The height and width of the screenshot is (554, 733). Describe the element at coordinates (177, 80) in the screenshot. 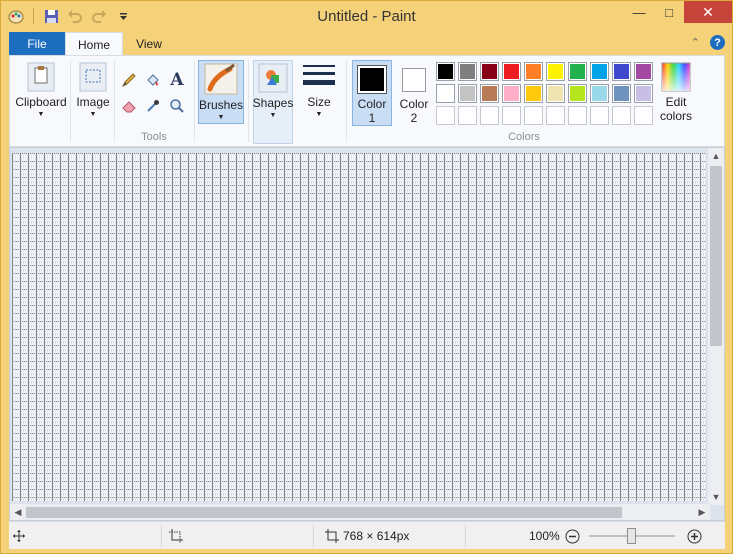

I see `text-icon: A` at that location.